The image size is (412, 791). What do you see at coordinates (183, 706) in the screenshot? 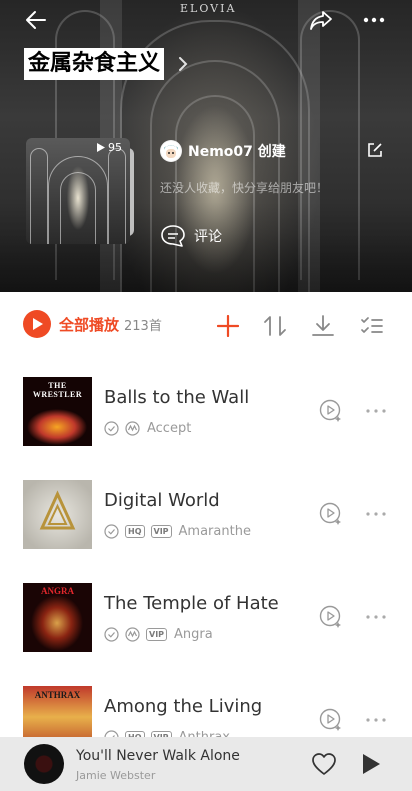
I see `song-title: Among the Living` at bounding box center [183, 706].